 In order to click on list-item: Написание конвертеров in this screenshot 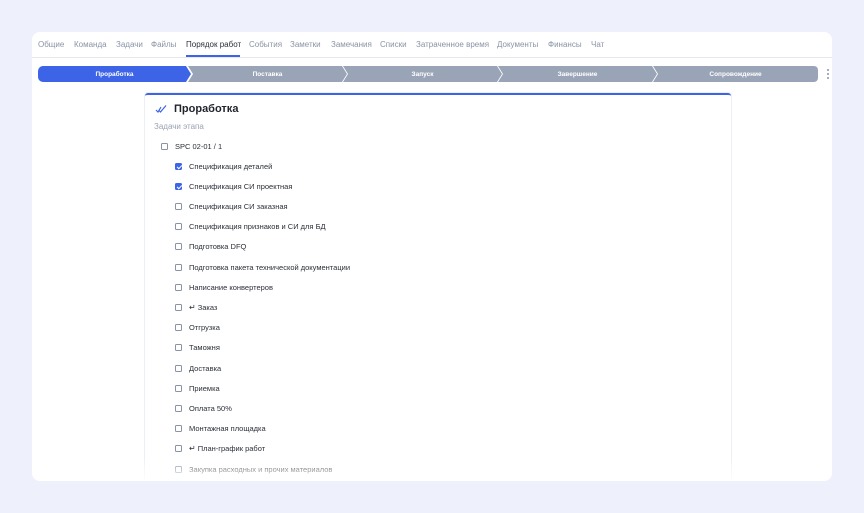, I will do `click(224, 287)`.